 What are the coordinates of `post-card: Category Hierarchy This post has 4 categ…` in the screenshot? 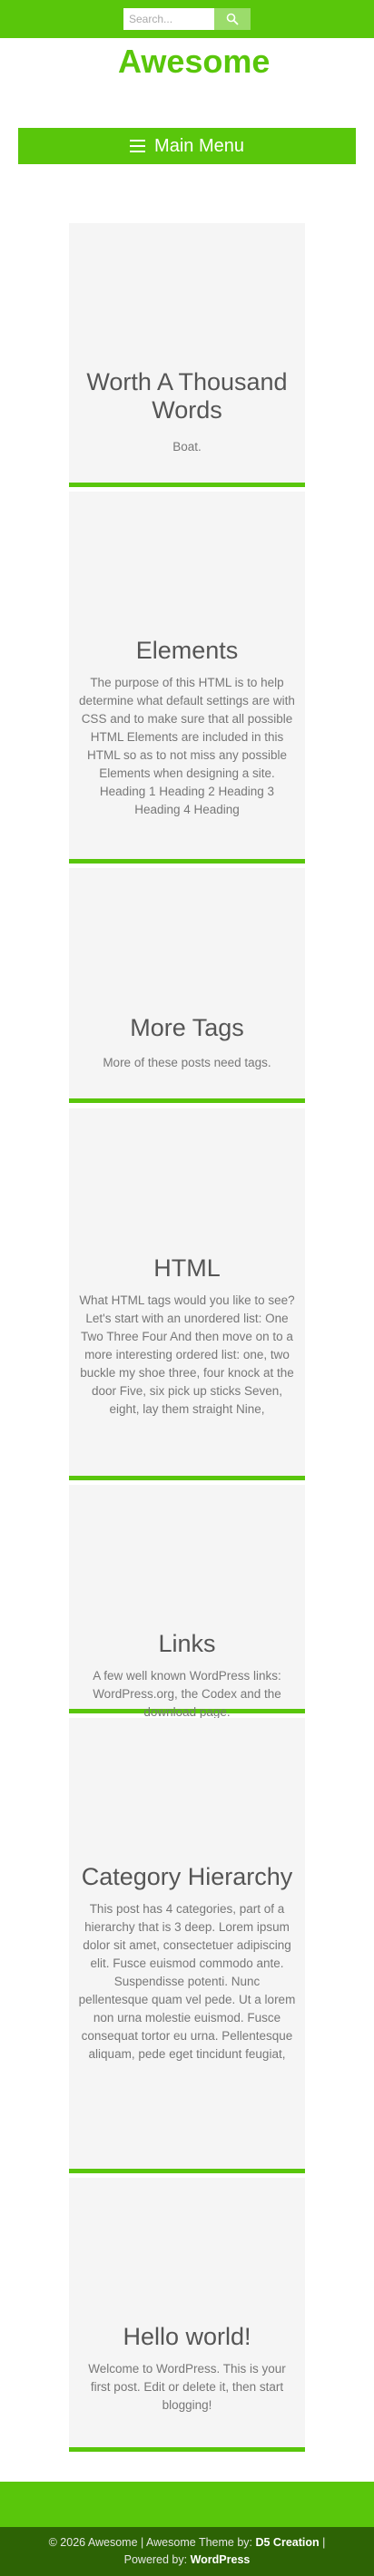 It's located at (187, 1945).